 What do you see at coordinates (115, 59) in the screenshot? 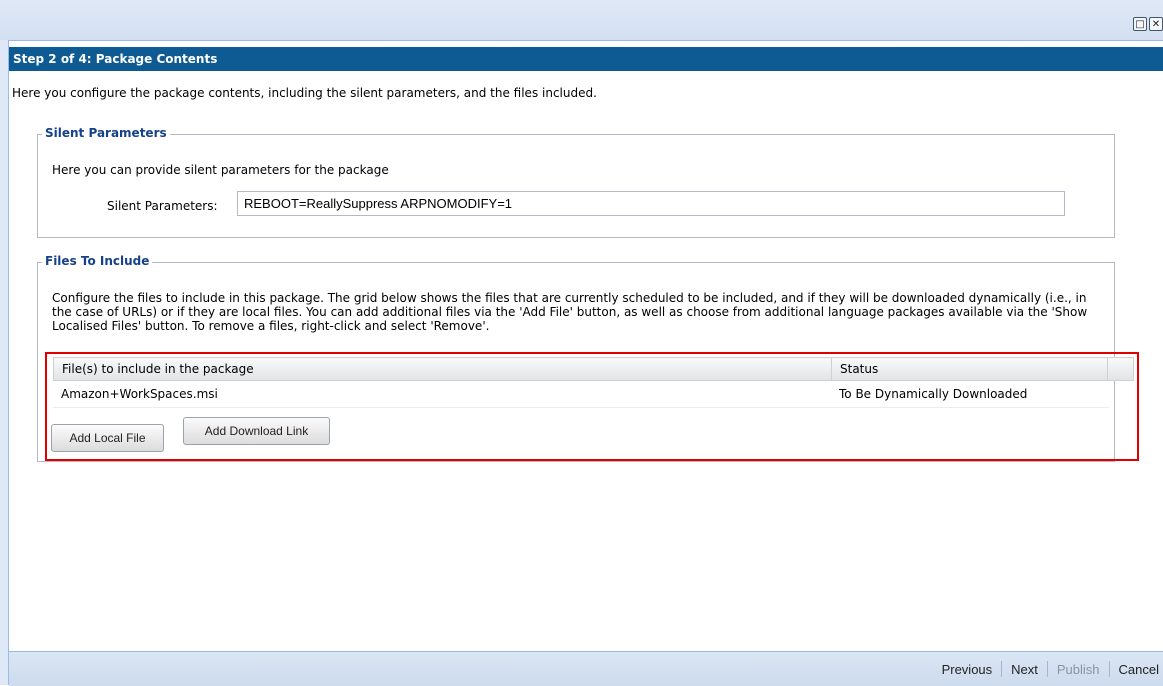
I see `page-title: Step 2 of 4: Package Contents` at bounding box center [115, 59].